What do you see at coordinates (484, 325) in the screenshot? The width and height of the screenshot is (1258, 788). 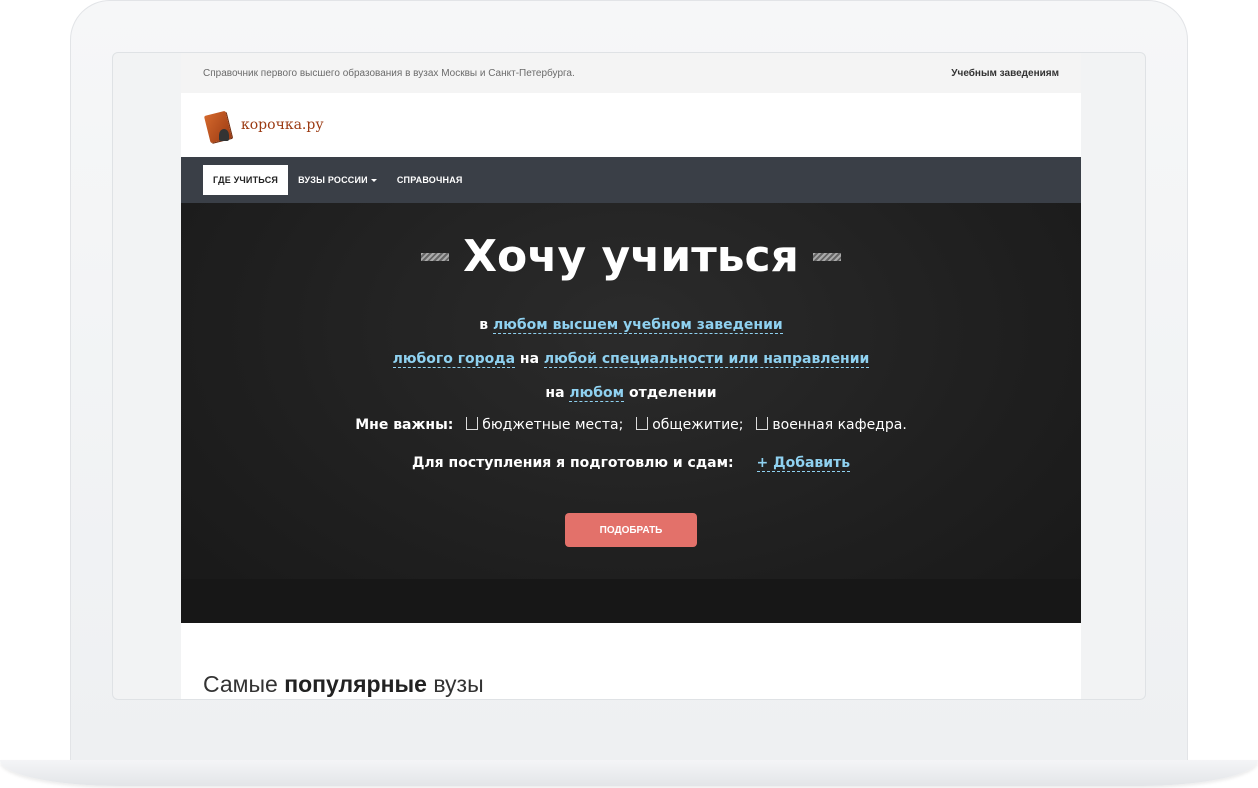 I see `line-text: в` at bounding box center [484, 325].